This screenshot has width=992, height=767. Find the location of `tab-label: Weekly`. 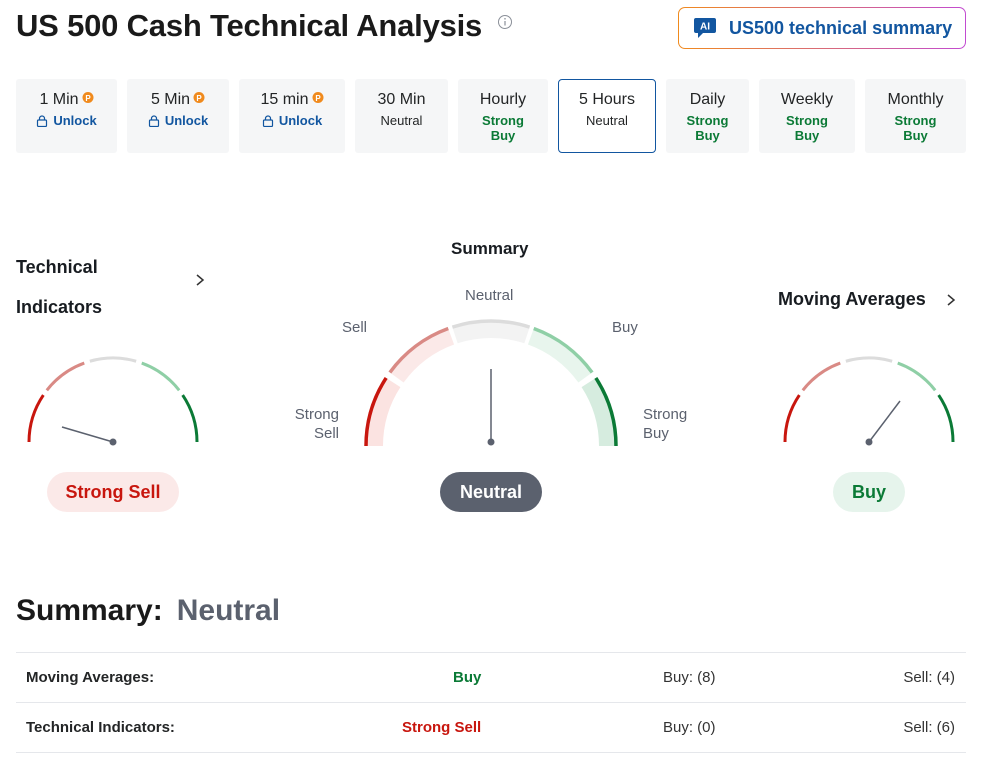

tab-label: Weekly is located at coordinates (807, 99).